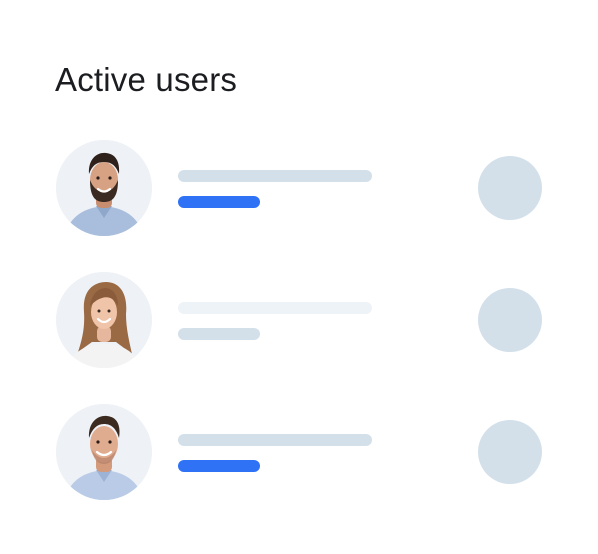 This screenshot has width=598, height=554. Describe the element at coordinates (104, 320) in the screenshot. I see `avatar-woman-icon` at that location.